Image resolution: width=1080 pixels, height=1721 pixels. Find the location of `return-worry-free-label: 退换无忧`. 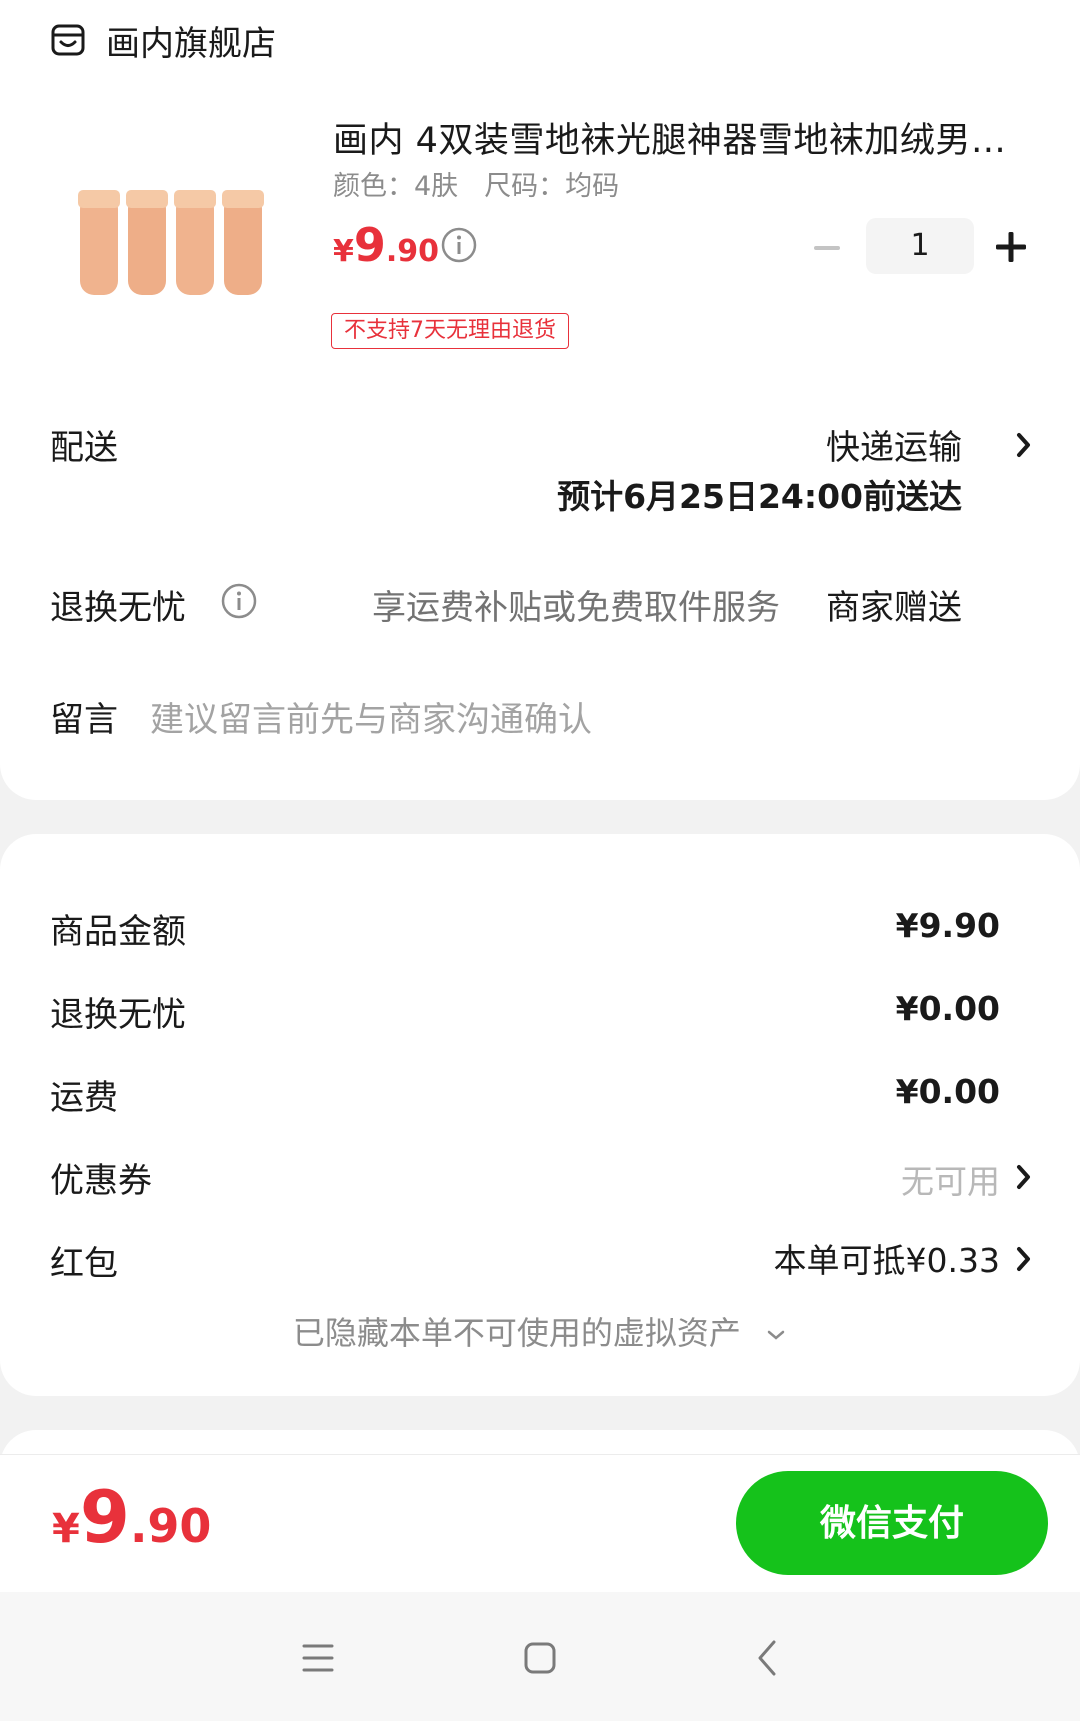

return-worry-free-label: 退换无忧 is located at coordinates (118, 608).